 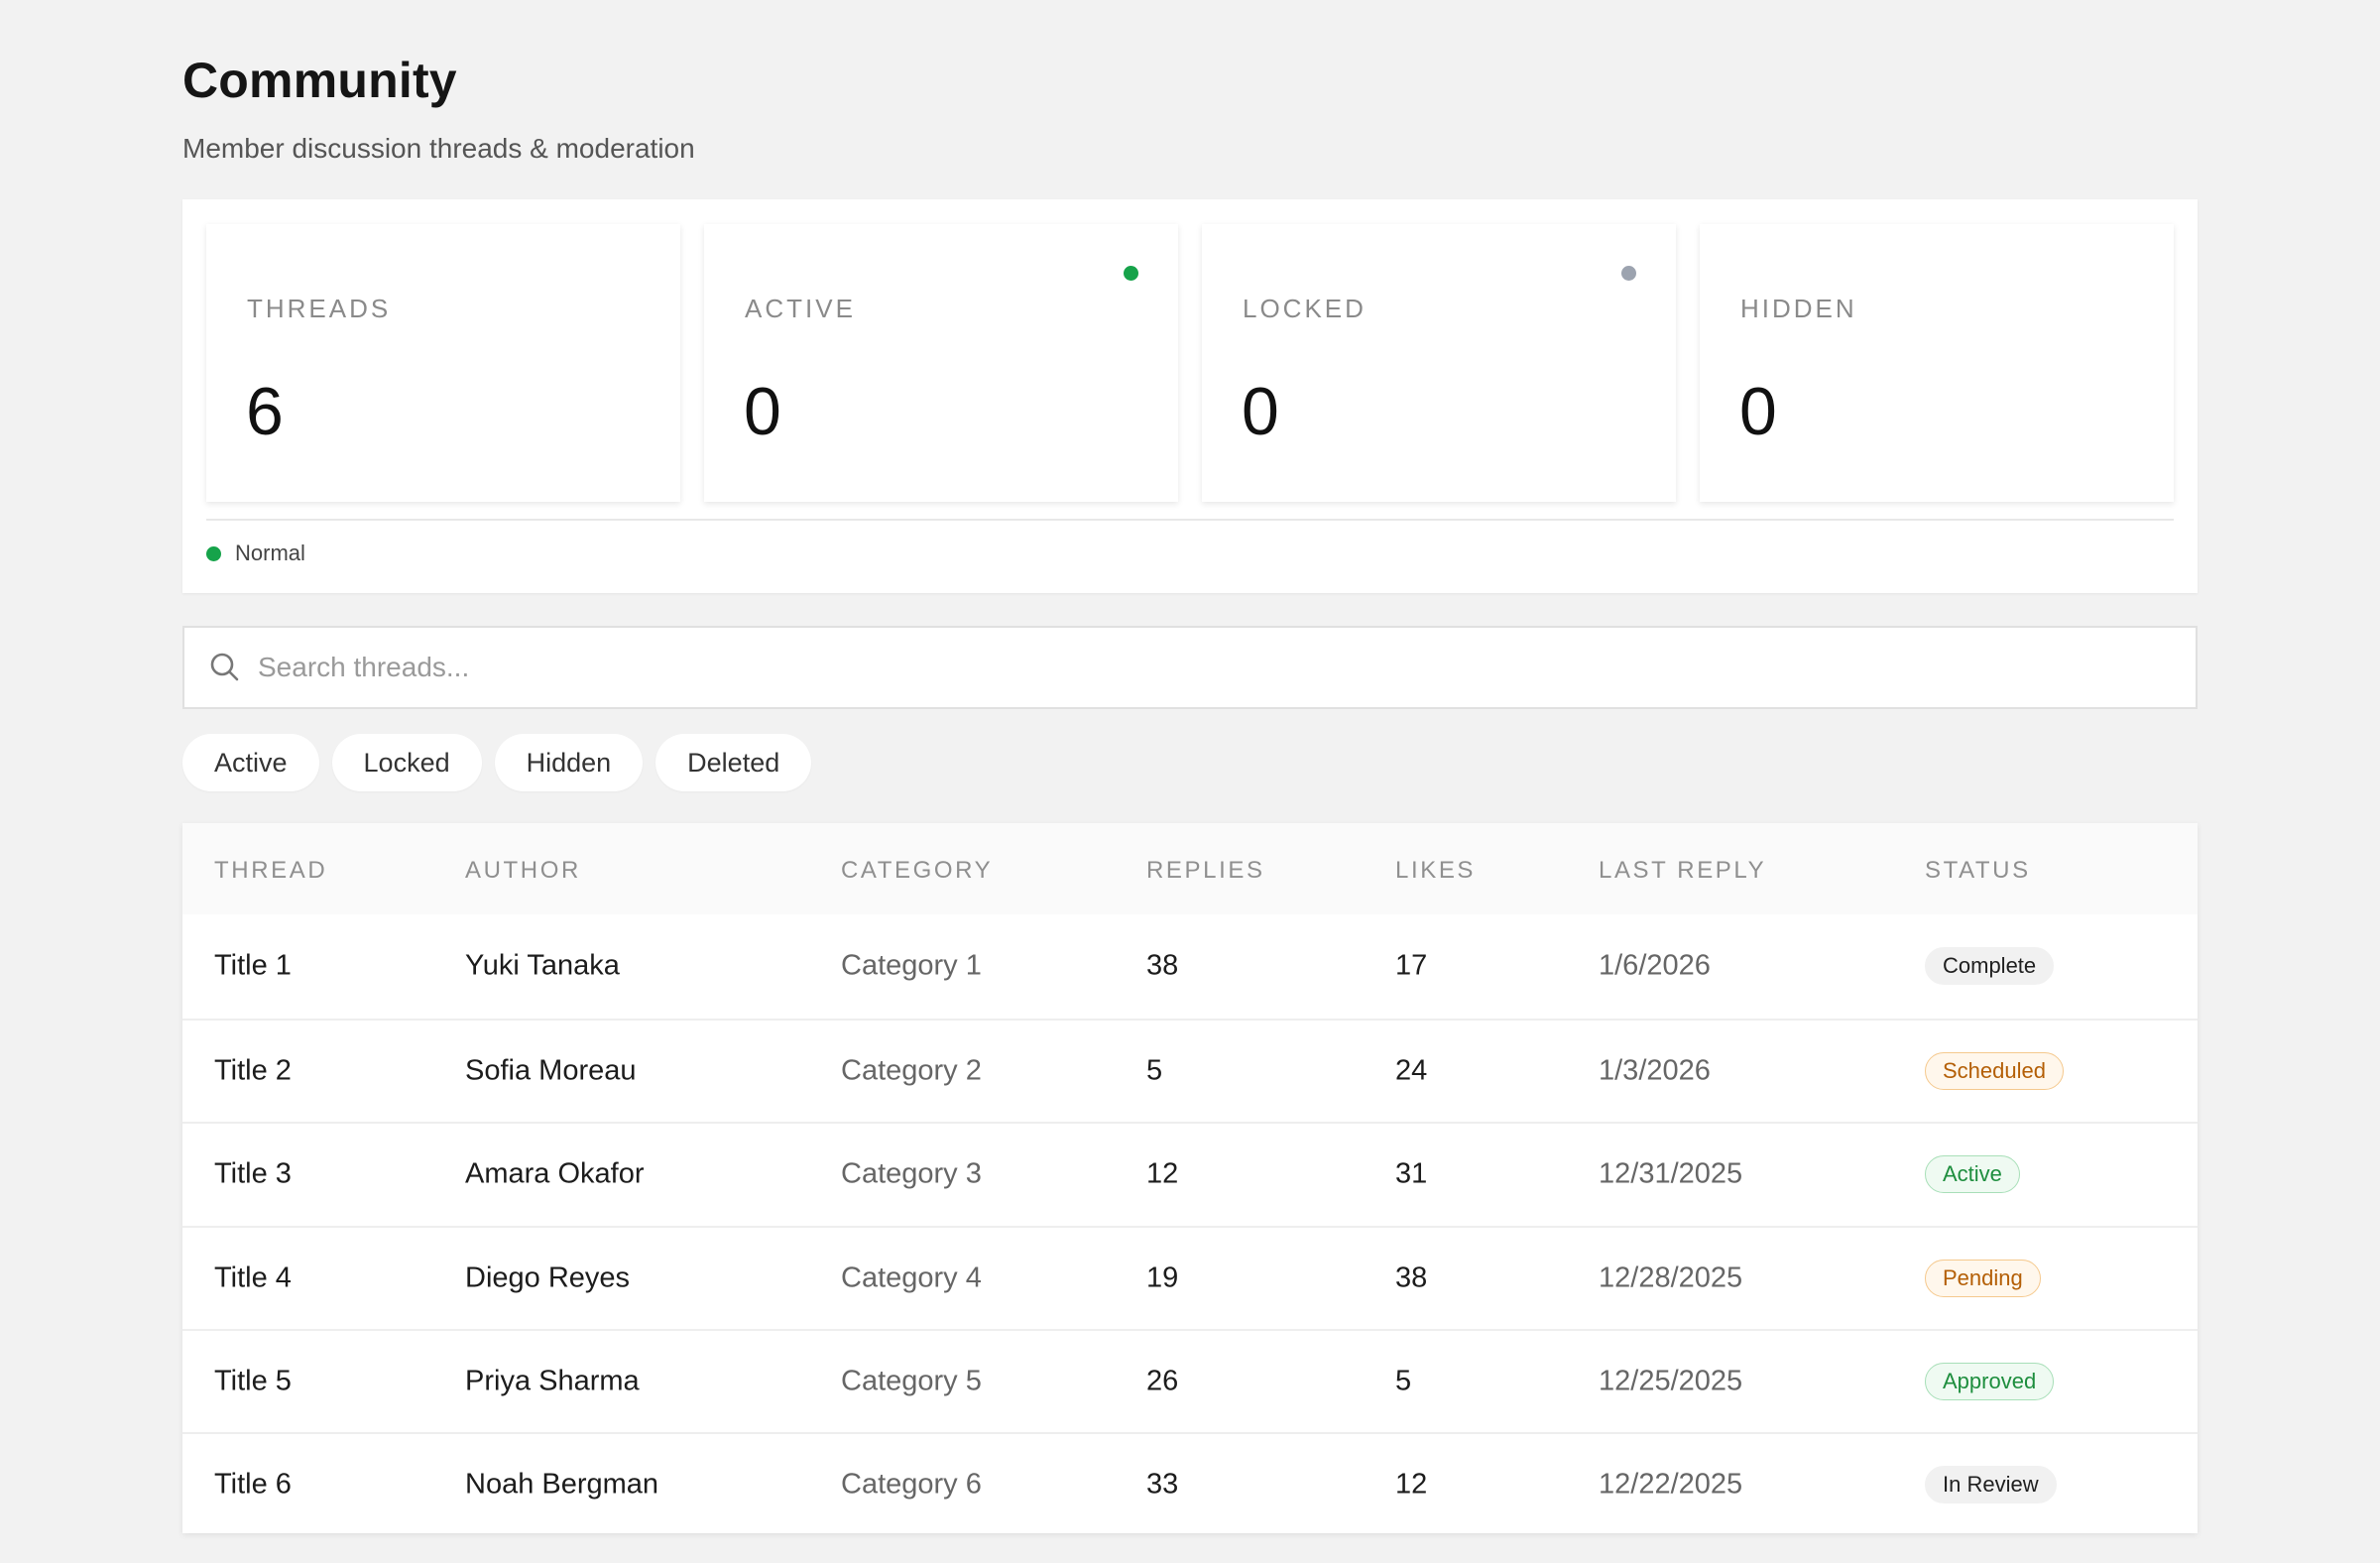 What do you see at coordinates (1150, 667) in the screenshot?
I see `search-input` at bounding box center [1150, 667].